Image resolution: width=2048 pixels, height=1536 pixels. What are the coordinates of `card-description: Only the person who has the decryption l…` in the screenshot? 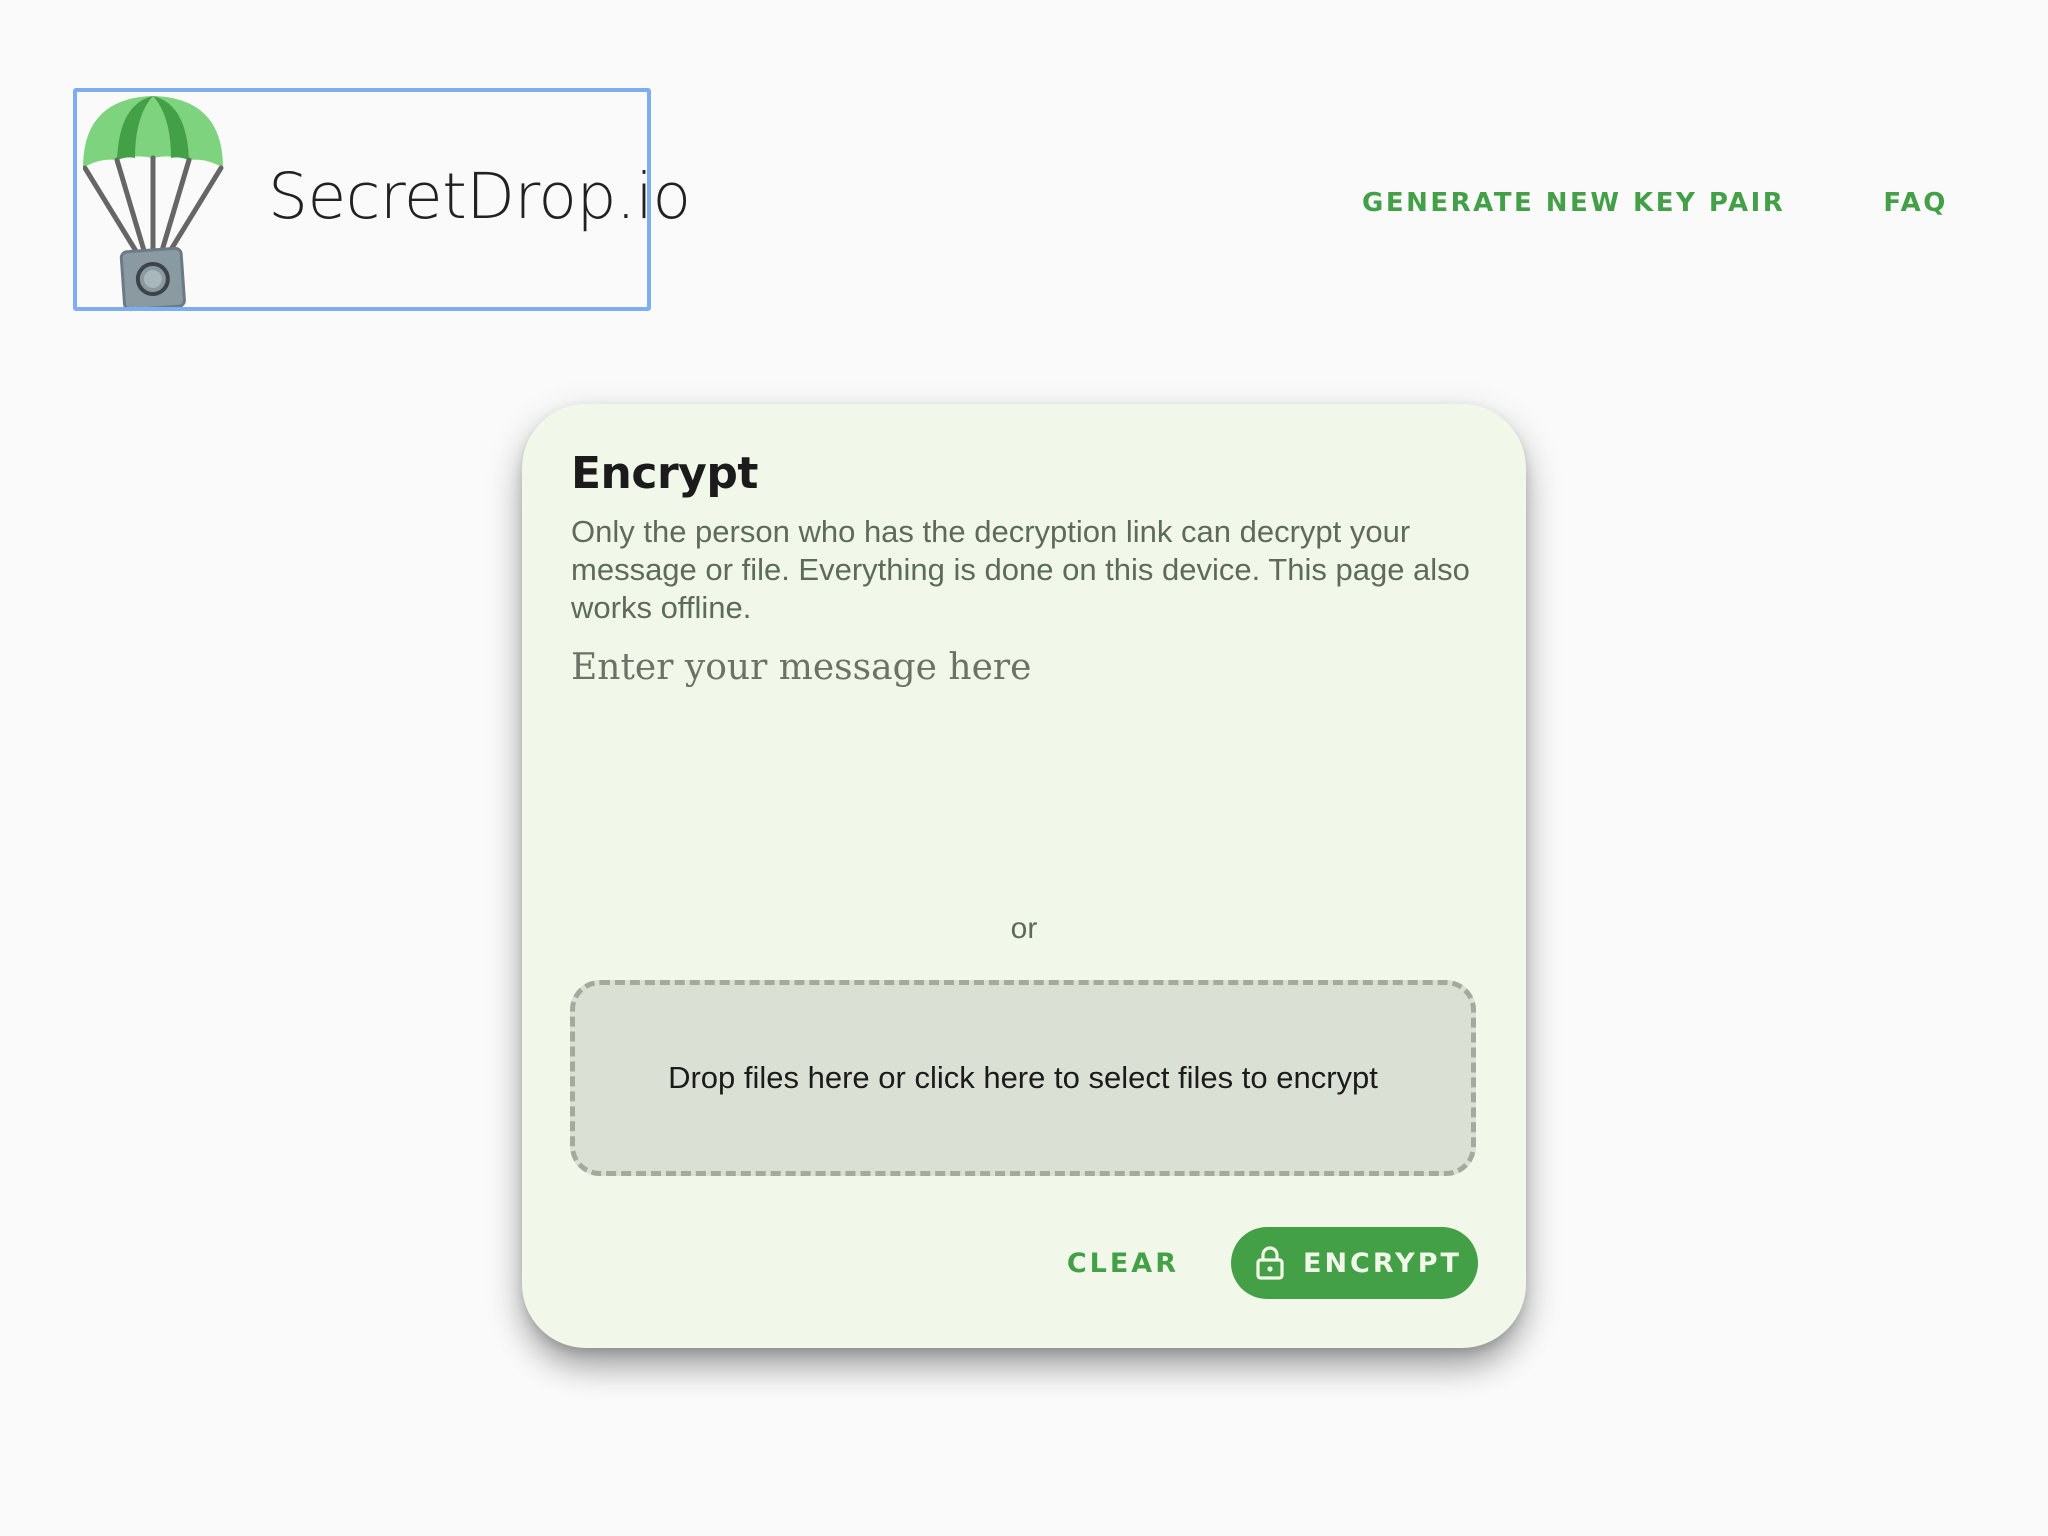 It's located at (1020, 569).